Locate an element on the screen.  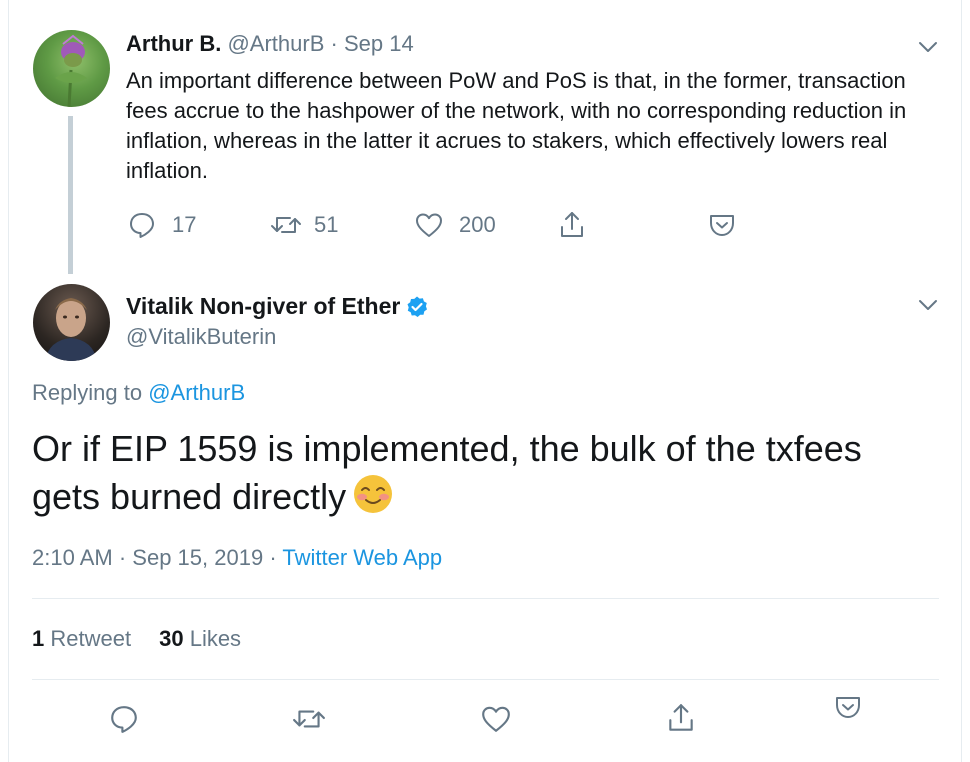
retweet-total: 1 is located at coordinates (38, 638).